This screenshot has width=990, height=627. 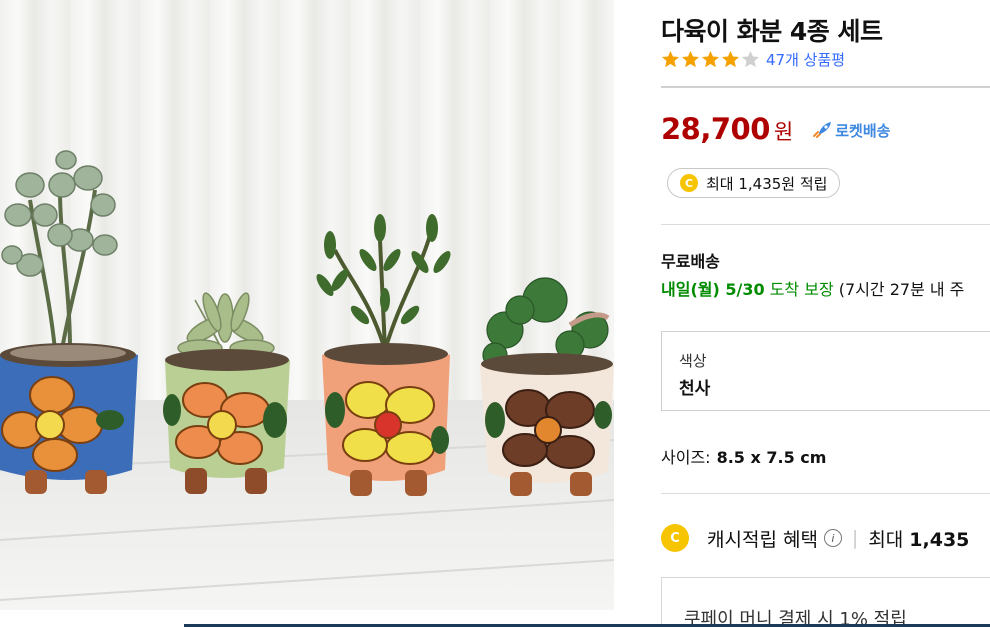 I want to click on sale-price: 28,700, so click(x=715, y=129).